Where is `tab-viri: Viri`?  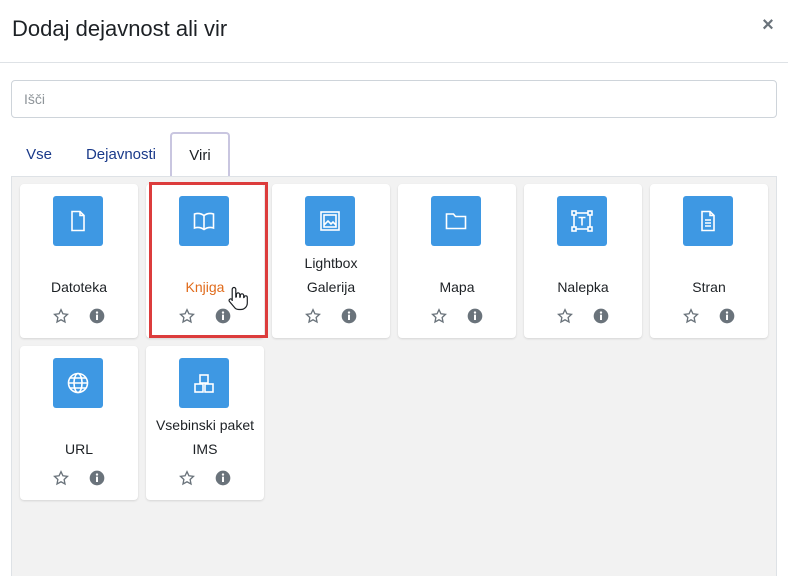 tab-viri: Viri is located at coordinates (200, 154).